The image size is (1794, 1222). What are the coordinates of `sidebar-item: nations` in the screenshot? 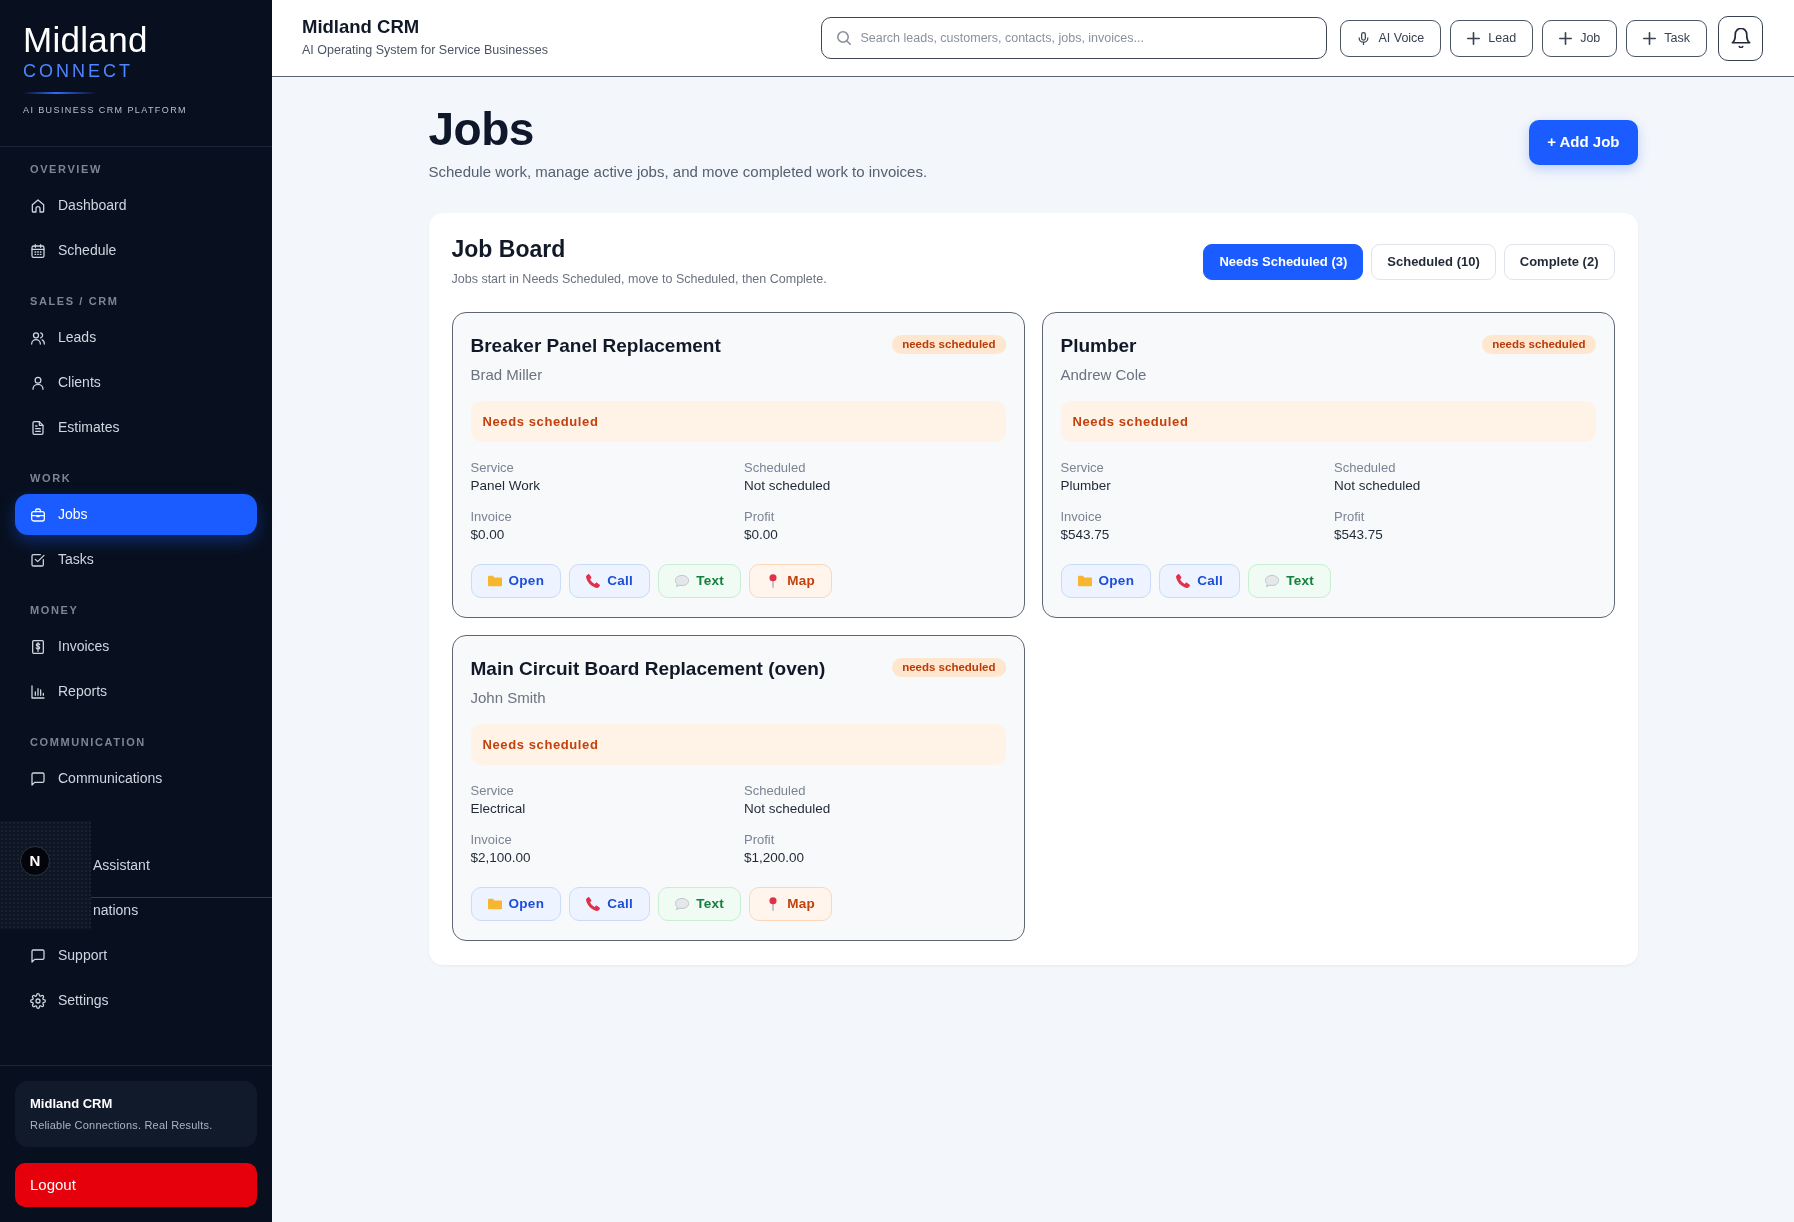 It's located at (174, 910).